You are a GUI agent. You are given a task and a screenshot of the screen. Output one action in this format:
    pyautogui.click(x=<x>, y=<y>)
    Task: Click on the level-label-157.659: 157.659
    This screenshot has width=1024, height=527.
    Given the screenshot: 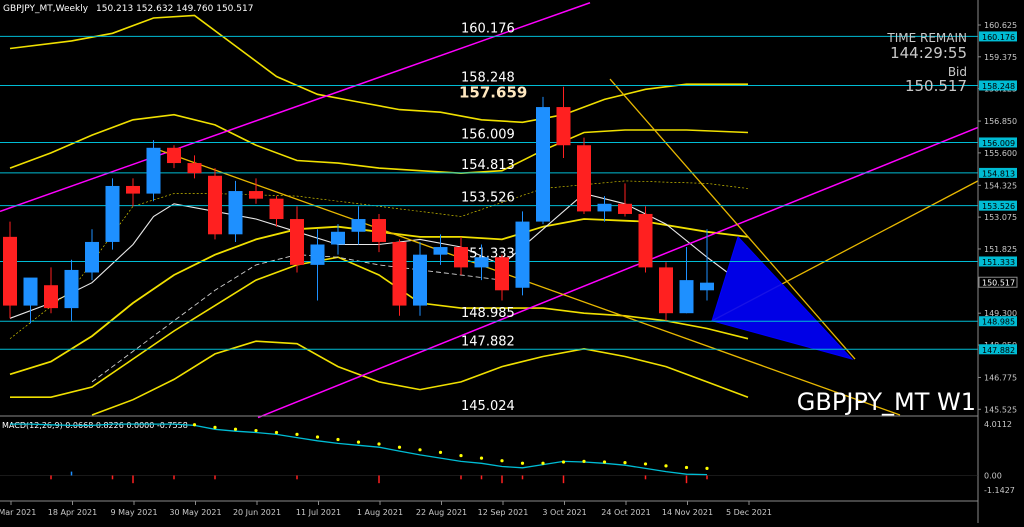 What is the action you would take?
    pyautogui.click(x=493, y=92)
    